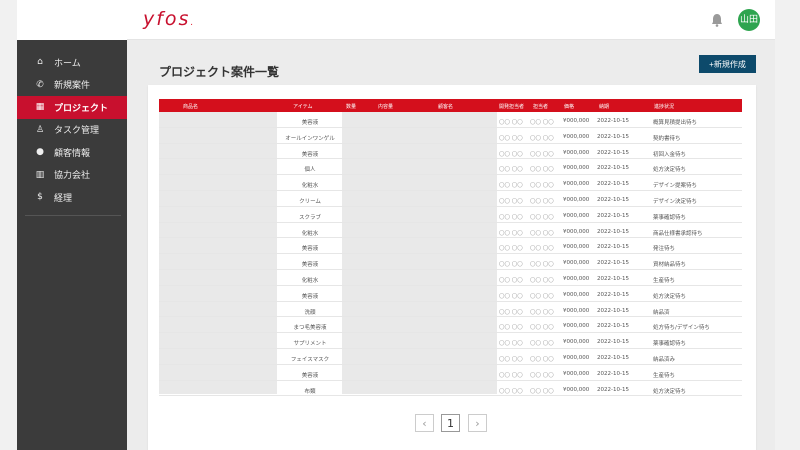 The width and height of the screenshot is (800, 450). Describe the element at coordinates (450, 120) in the screenshot. I see `table-row: 美容液 〇〇 〇〇 〇〇 〇〇 ¥000,000 2022-10-15 概算見積提出待ち` at that location.